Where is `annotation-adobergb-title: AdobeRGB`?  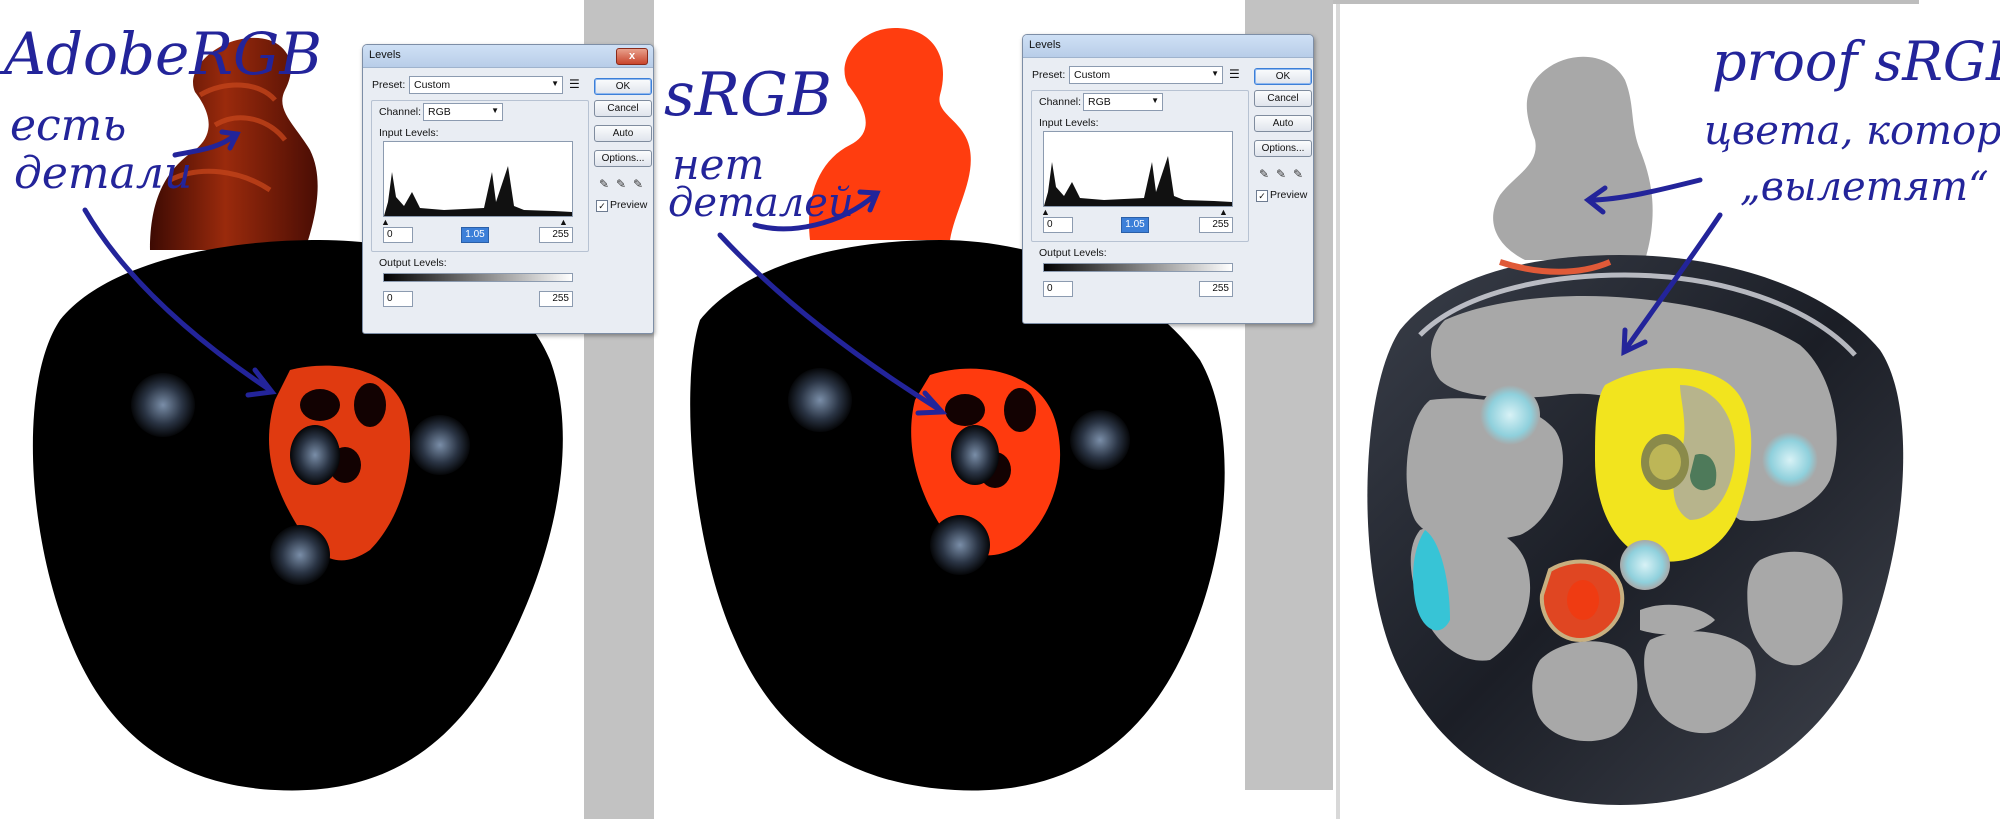 annotation-adobergb-title: AdobeRGB is located at coordinates (163, 54).